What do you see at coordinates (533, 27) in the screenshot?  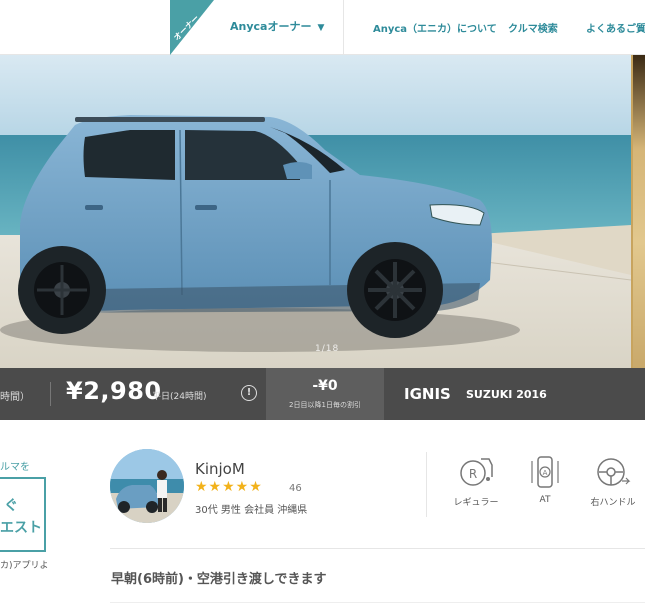 I see `nav-car-search: クルマ検索` at bounding box center [533, 27].